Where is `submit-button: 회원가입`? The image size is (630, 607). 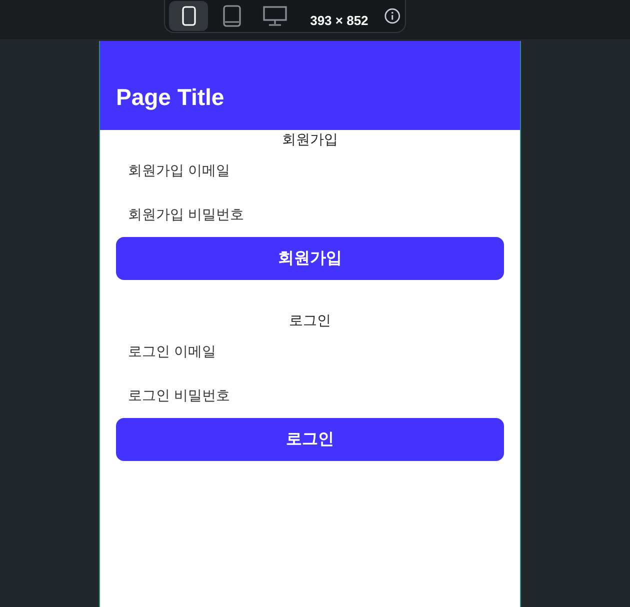
submit-button: 회원가입 is located at coordinates (310, 258).